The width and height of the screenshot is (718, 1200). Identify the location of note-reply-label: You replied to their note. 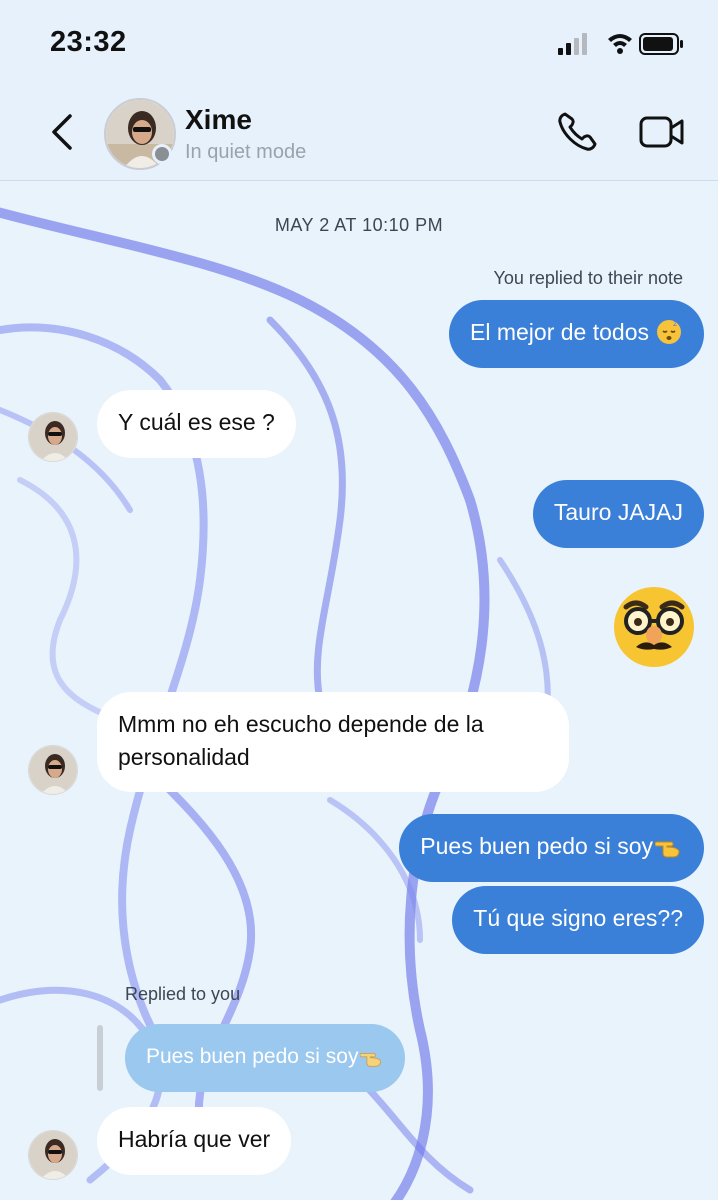
(588, 278).